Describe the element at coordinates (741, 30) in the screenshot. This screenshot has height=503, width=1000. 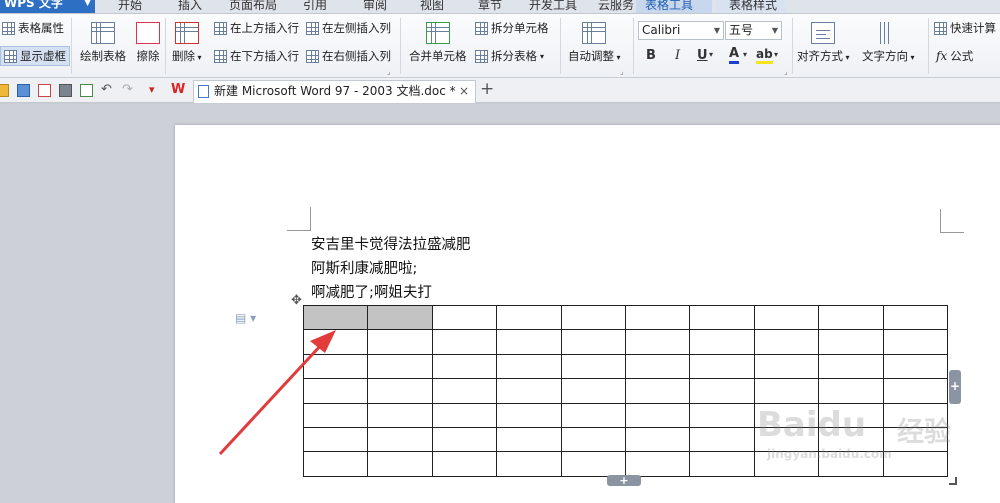
I see `font-size-value: 五号` at that location.